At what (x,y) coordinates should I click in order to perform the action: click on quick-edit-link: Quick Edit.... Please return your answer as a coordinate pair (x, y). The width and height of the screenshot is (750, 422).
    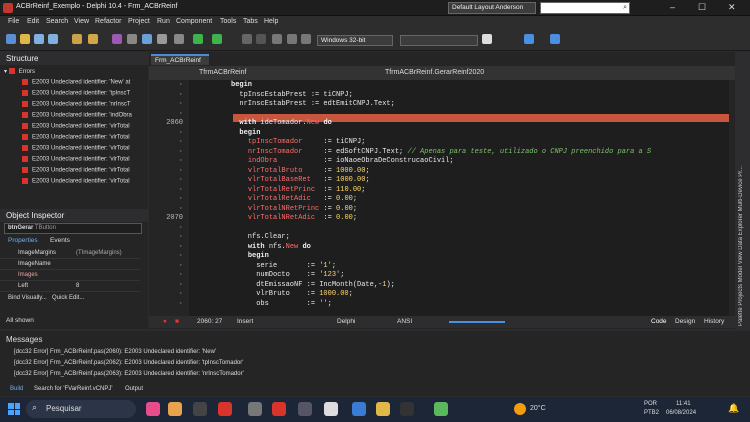
    Looking at the image, I should click on (68, 298).